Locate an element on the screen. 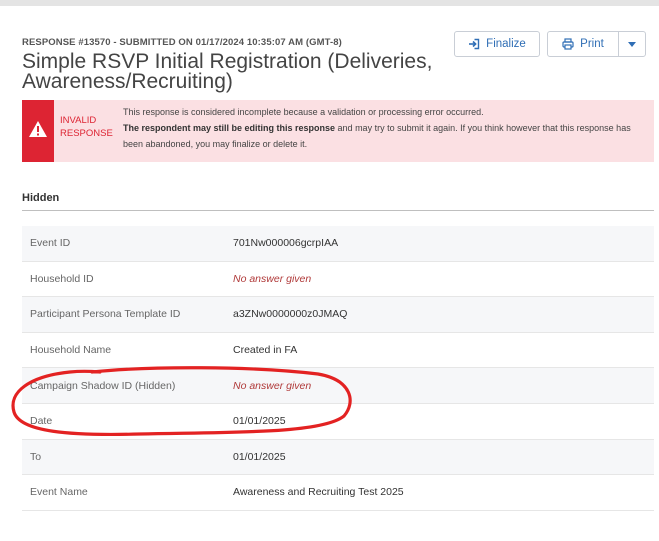 The width and height of the screenshot is (659, 541). field-label: Household Name is located at coordinates (71, 350).